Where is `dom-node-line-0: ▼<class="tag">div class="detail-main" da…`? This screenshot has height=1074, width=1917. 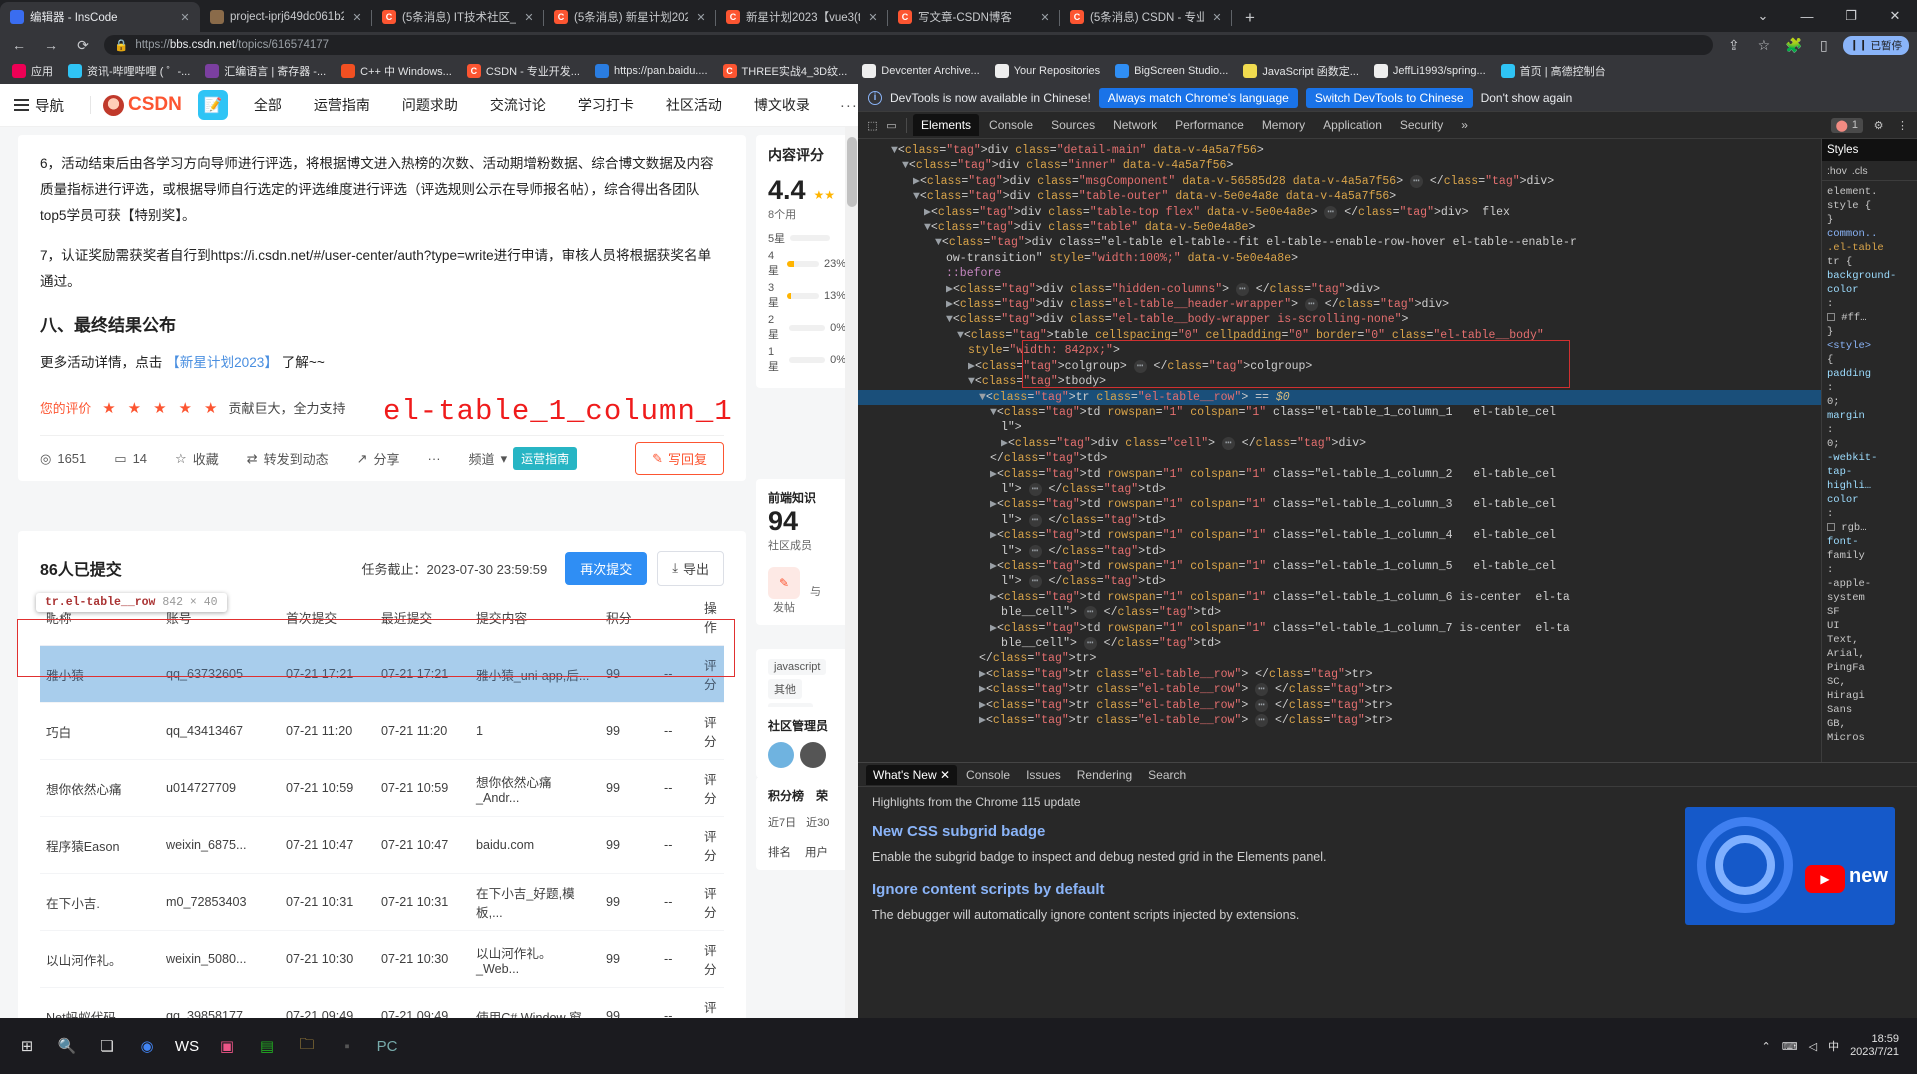
dom-node-line-0: ▼<class="tag">div class="detail-main" da… is located at coordinates (1339, 150).